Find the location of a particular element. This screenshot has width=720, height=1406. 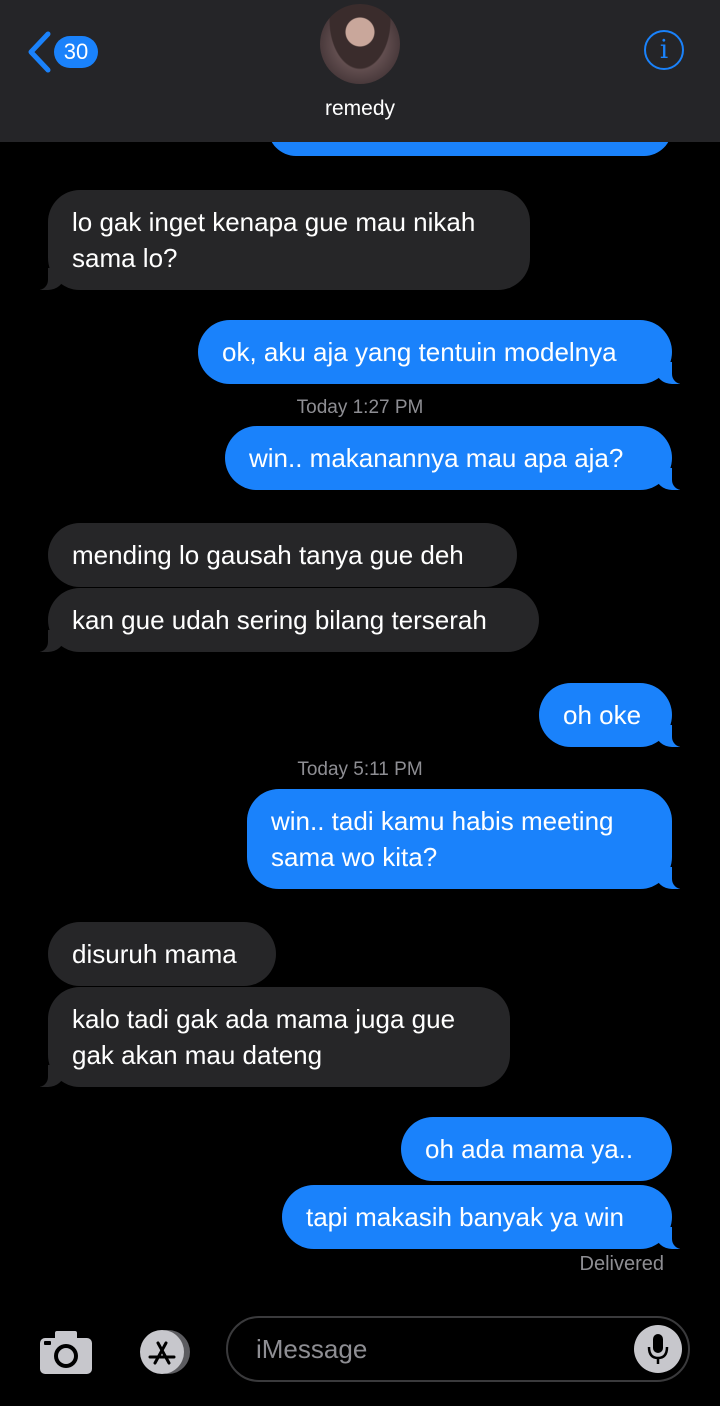

app-store-icon is located at coordinates (163, 1352).